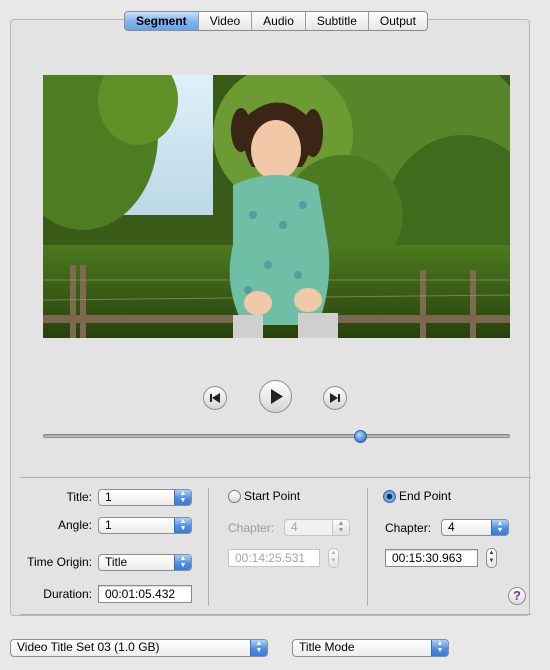  I want to click on time-origin-select: Title ▲ ▼, so click(145, 562).